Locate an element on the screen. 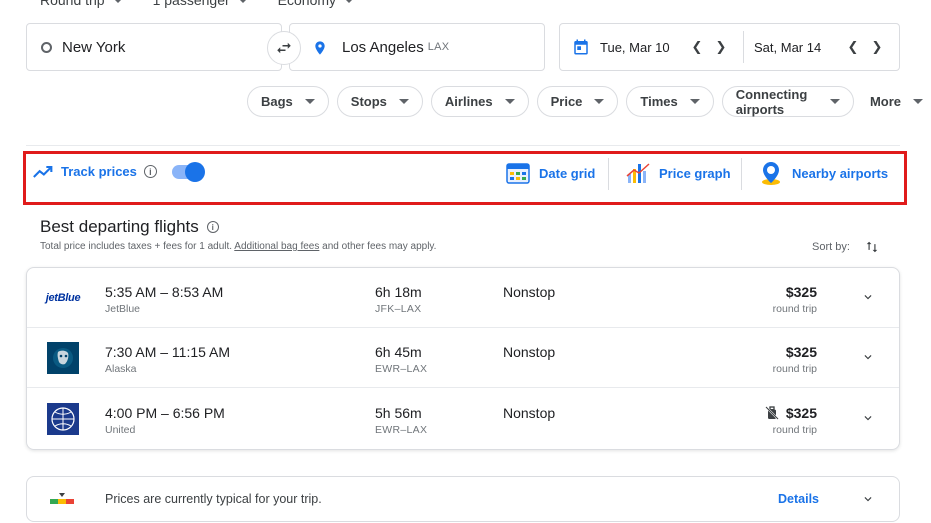 This screenshot has width=931, height=523. destination-input: Los Angeles LAX is located at coordinates (417, 47).